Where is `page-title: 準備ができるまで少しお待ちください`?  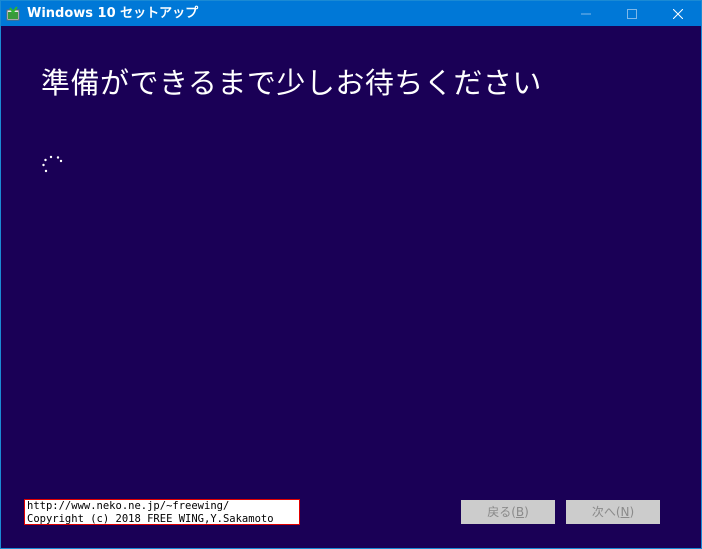
page-title: 準備ができるまで少しお待ちください is located at coordinates (291, 83).